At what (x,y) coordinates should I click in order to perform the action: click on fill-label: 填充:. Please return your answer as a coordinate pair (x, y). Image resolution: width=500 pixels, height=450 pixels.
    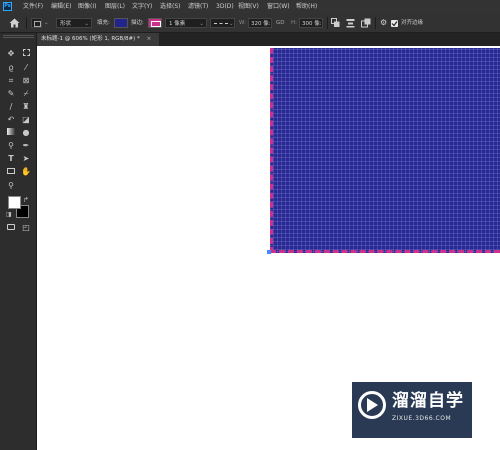
    Looking at the image, I should click on (103, 23).